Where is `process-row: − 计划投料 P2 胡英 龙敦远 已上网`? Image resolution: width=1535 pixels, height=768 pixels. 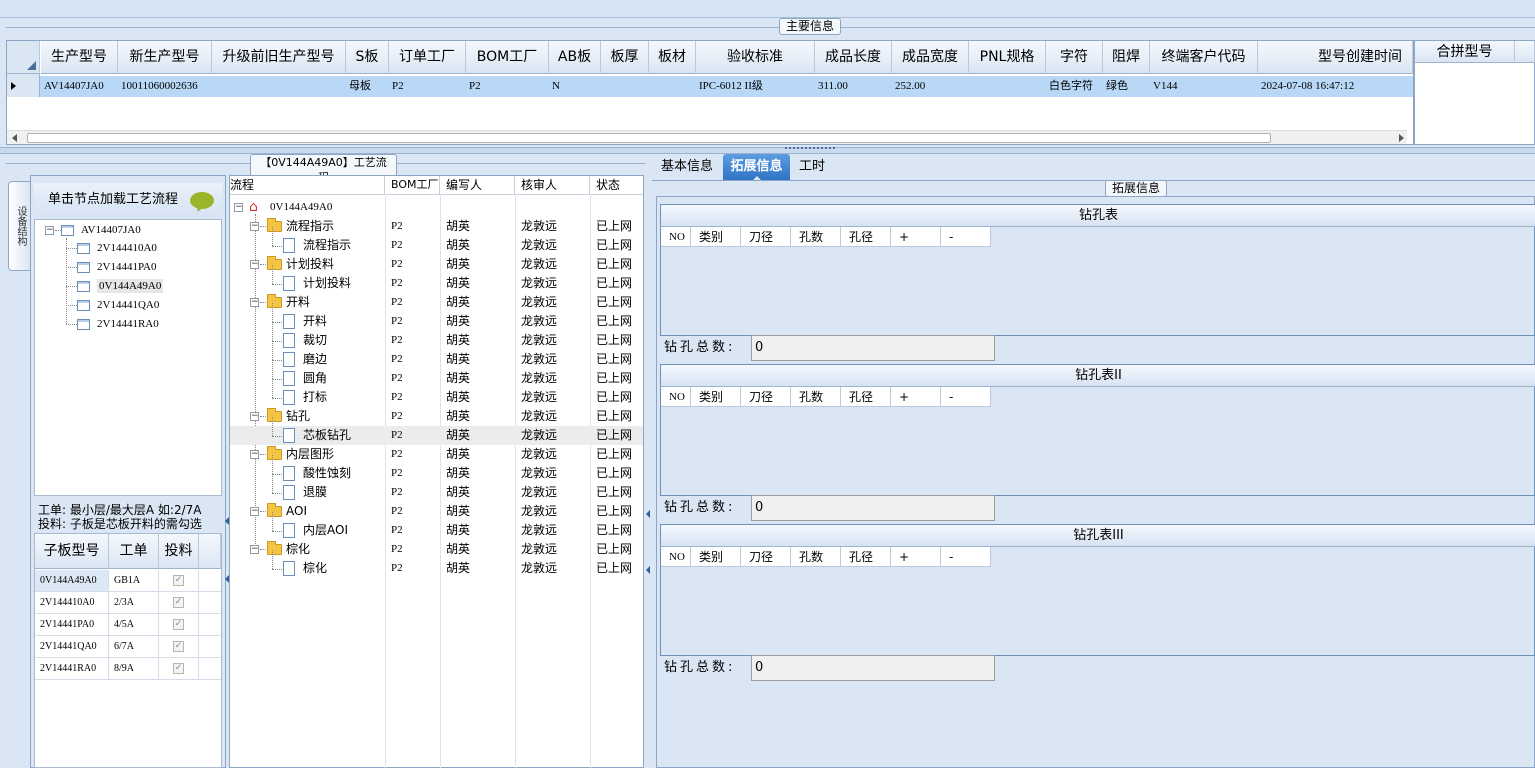 process-row: − 计划投料 P2 胡英 龙敦远 已上网 is located at coordinates (436, 264).